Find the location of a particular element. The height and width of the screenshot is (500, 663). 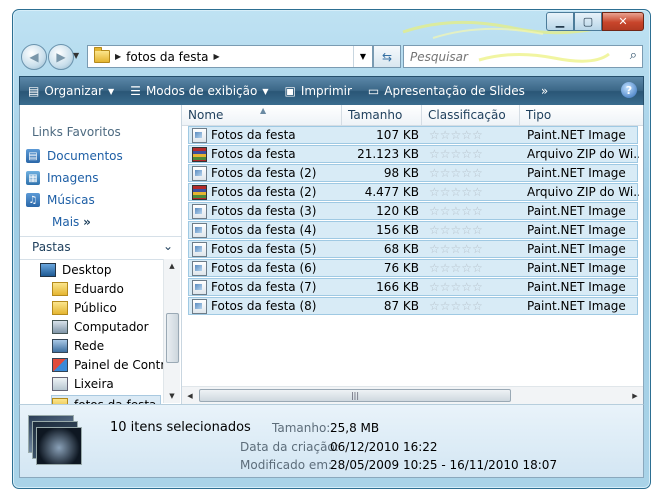

caption-buttons: ▁ ▢ ✕ is located at coordinates (595, 21).